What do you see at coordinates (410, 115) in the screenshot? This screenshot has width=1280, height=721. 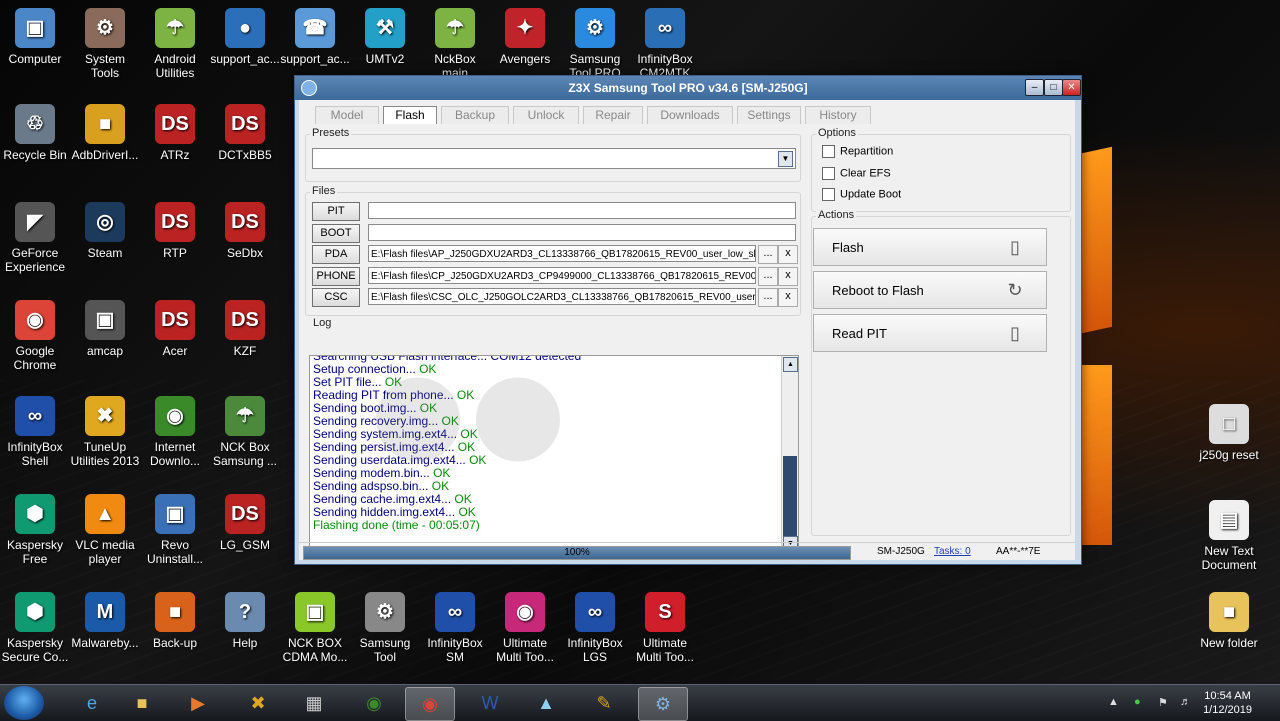 I see `tab-flash: Flash` at bounding box center [410, 115].